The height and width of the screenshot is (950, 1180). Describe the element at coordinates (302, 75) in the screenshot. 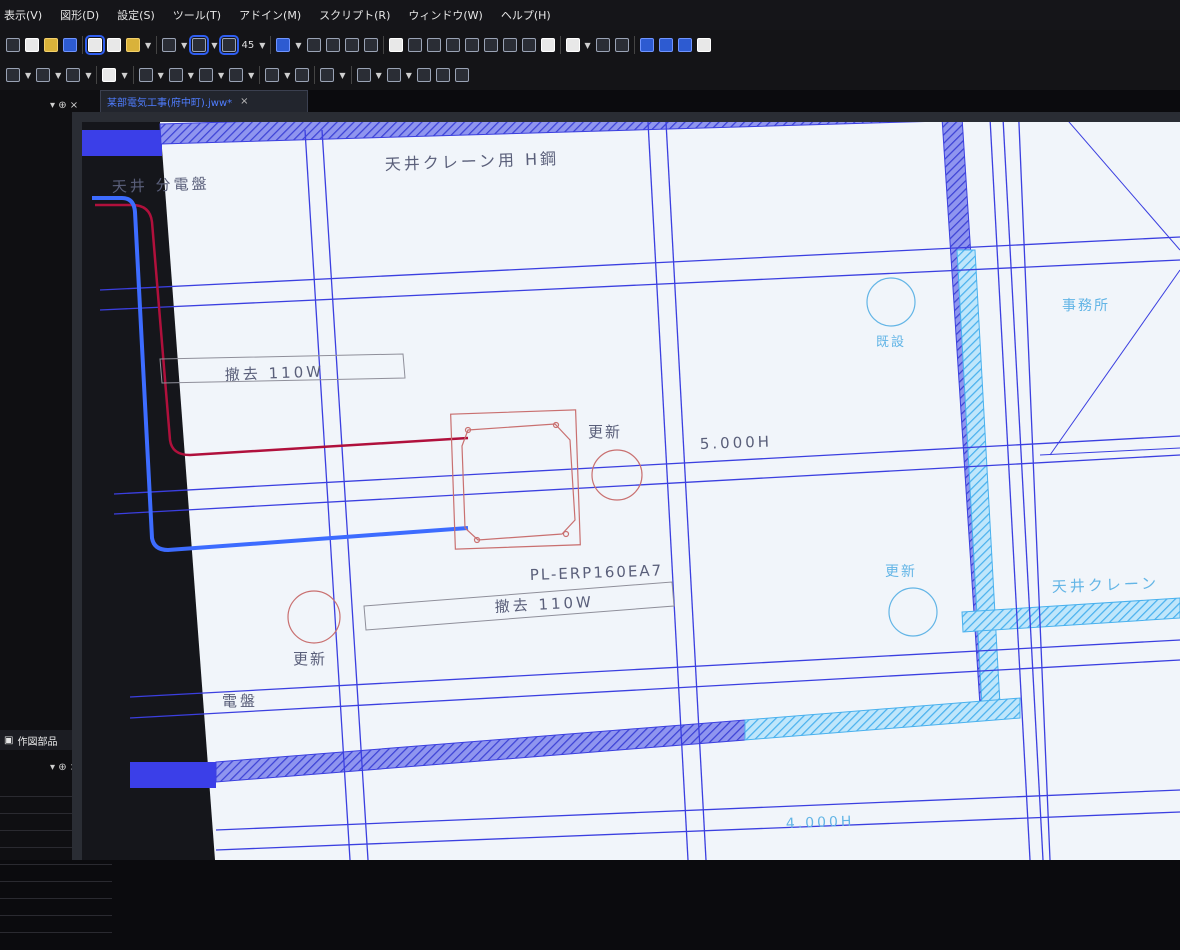

I see `search-icon` at that location.